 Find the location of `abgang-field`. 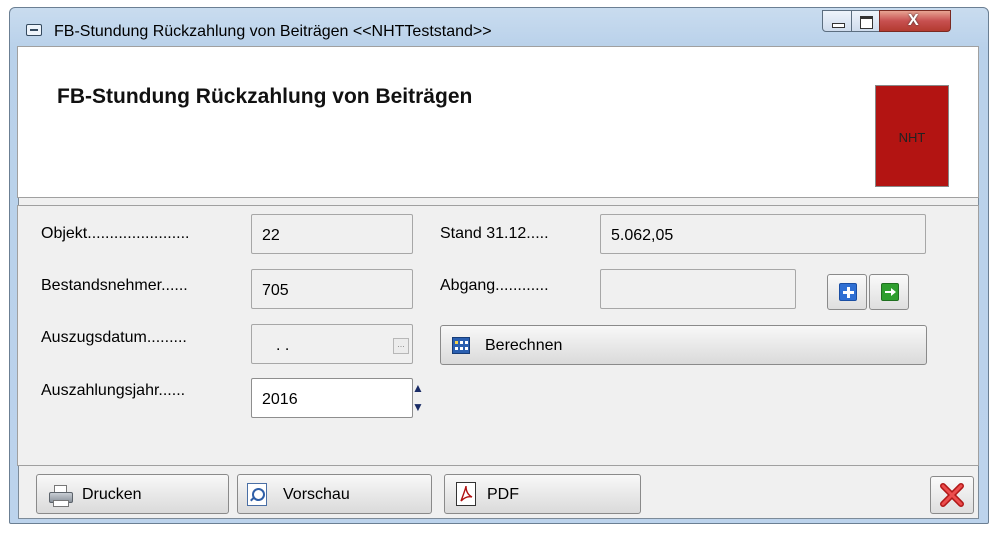

abgang-field is located at coordinates (698, 289).